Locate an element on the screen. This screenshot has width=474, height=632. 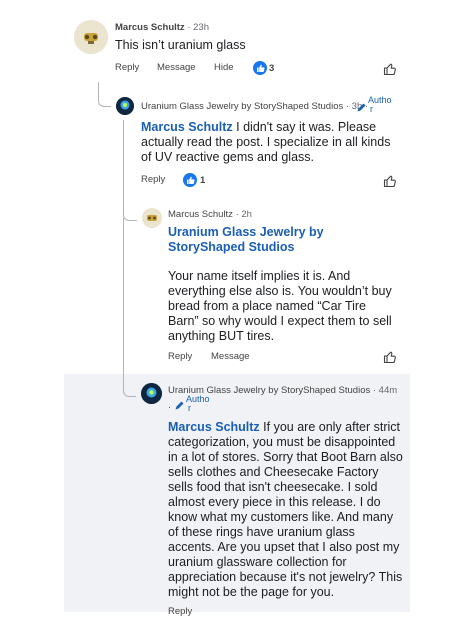
comment-timestamp: · 2h is located at coordinates (244, 214).